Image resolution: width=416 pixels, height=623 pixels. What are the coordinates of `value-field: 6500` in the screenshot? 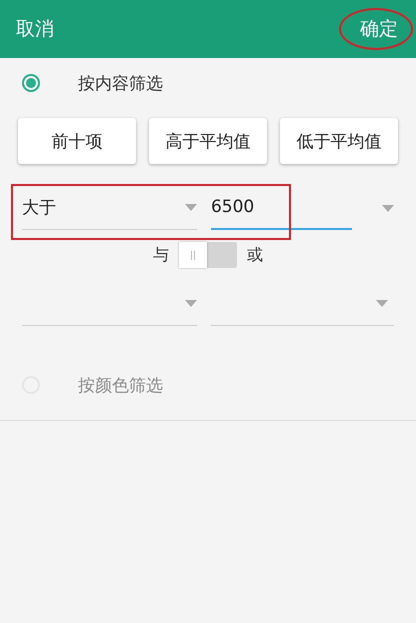 It's located at (281, 208).